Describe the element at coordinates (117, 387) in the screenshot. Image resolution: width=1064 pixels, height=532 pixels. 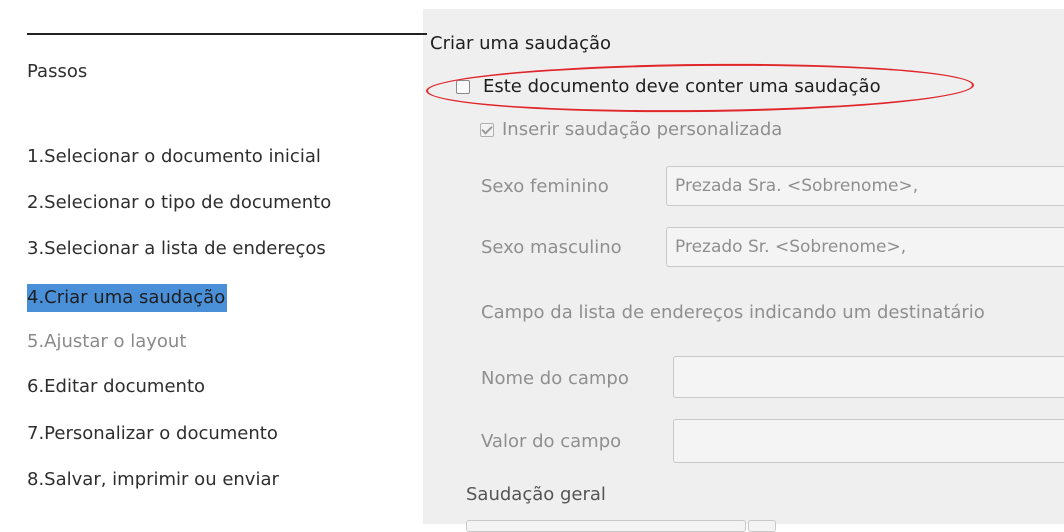
I see `step-edit-document: 6.Editar documento` at that location.